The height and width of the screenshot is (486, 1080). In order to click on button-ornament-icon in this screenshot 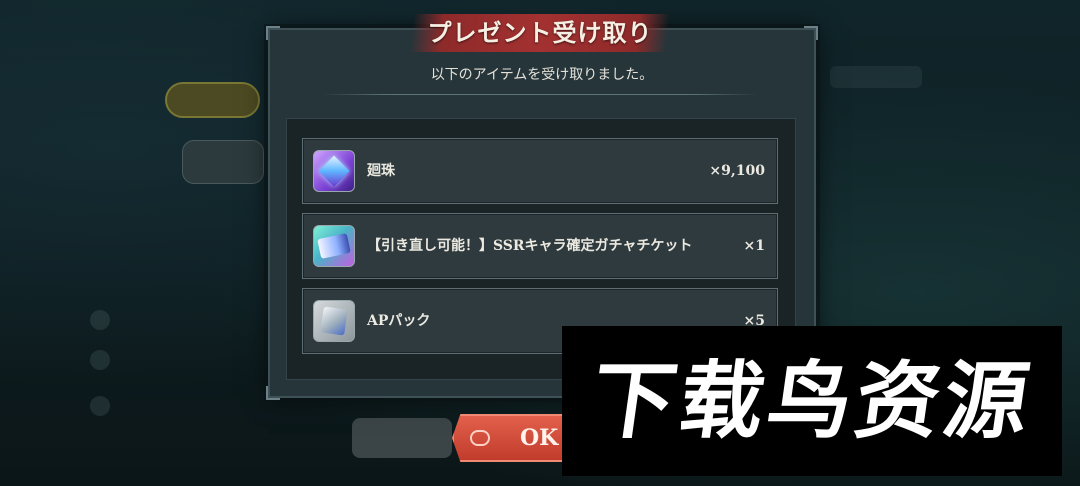, I will do `click(480, 438)`.